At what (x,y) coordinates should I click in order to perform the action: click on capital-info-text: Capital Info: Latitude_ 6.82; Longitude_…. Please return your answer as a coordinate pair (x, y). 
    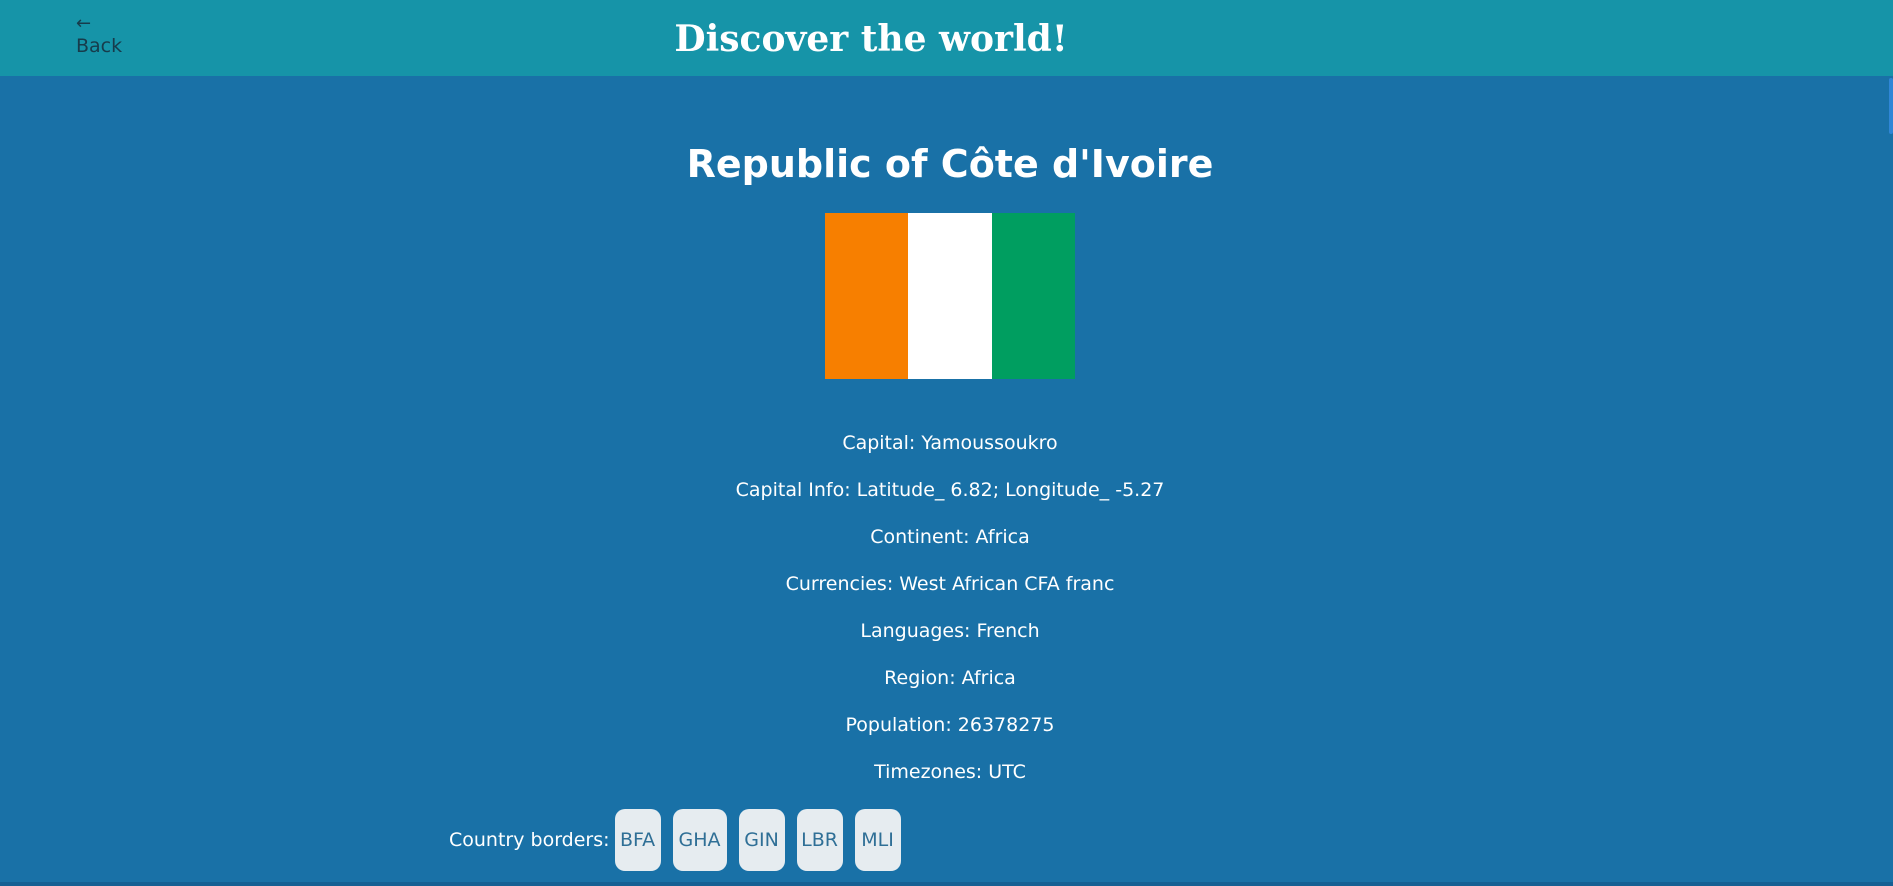
    Looking at the image, I should click on (950, 490).